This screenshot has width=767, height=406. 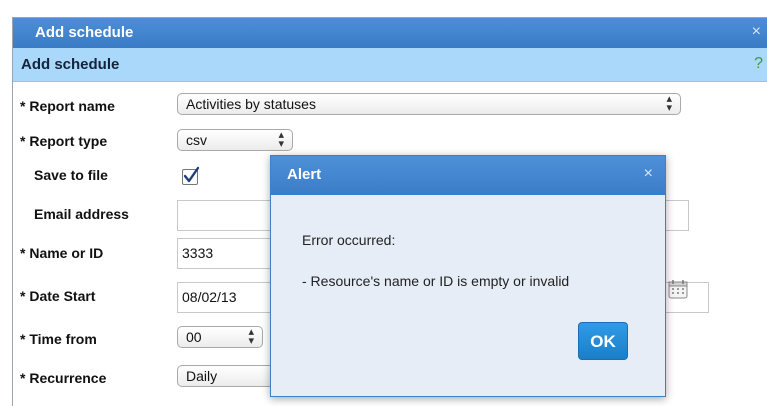 What do you see at coordinates (227, 376) in the screenshot?
I see `recurrence-select: Daily` at bounding box center [227, 376].